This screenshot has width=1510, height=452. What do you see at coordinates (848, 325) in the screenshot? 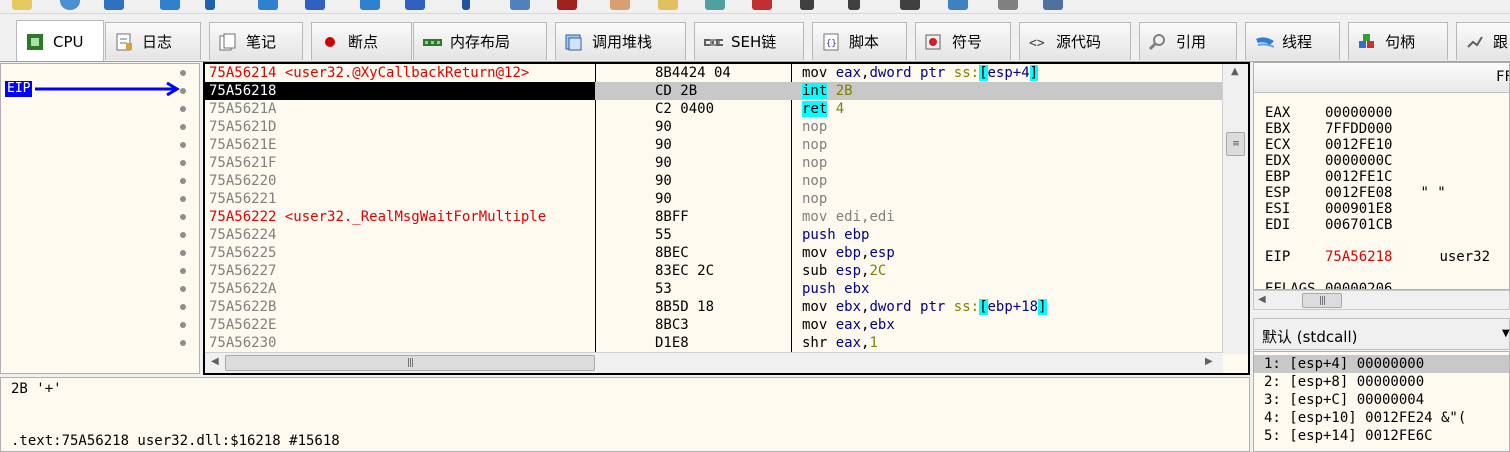
I see `instruction-cell: mov eax,ebx` at bounding box center [848, 325].